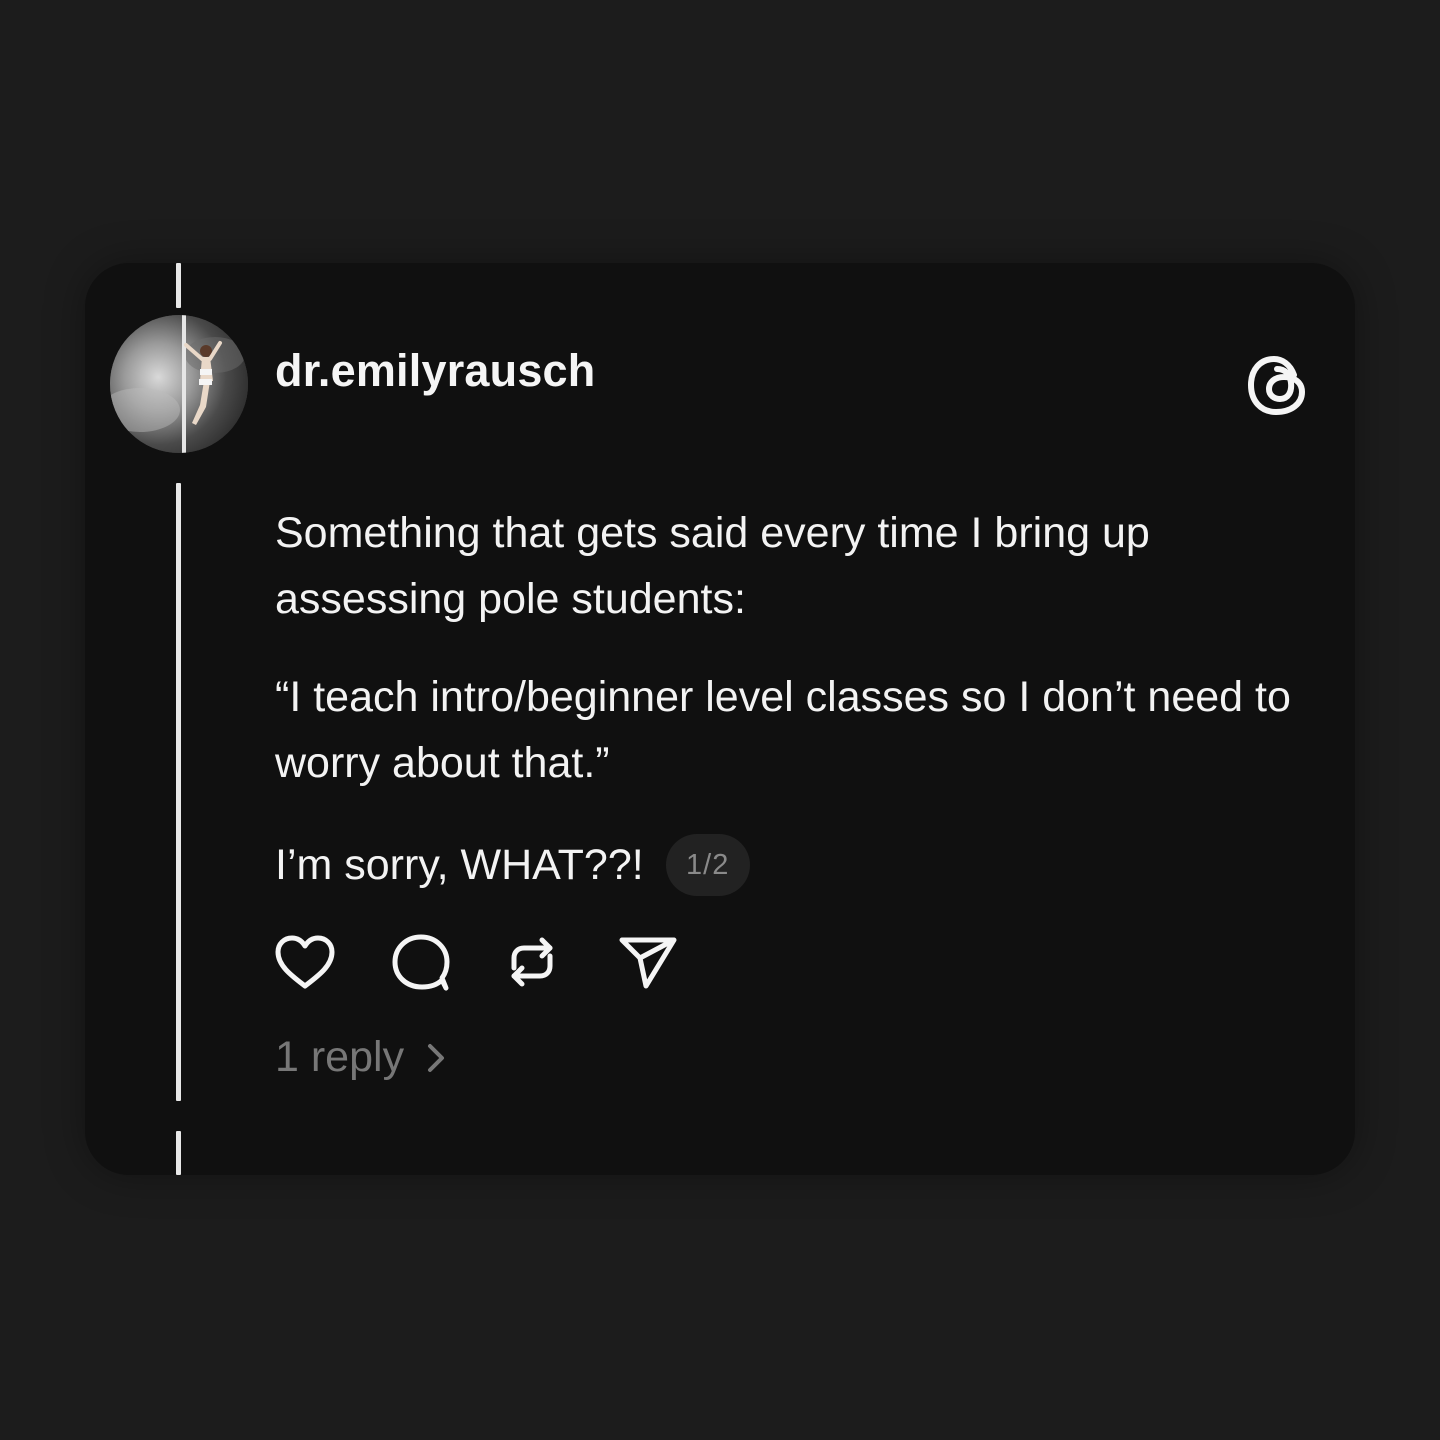 The image size is (1440, 1440). What do you see at coordinates (178, 792) in the screenshot?
I see `thread-connector-line` at bounding box center [178, 792].